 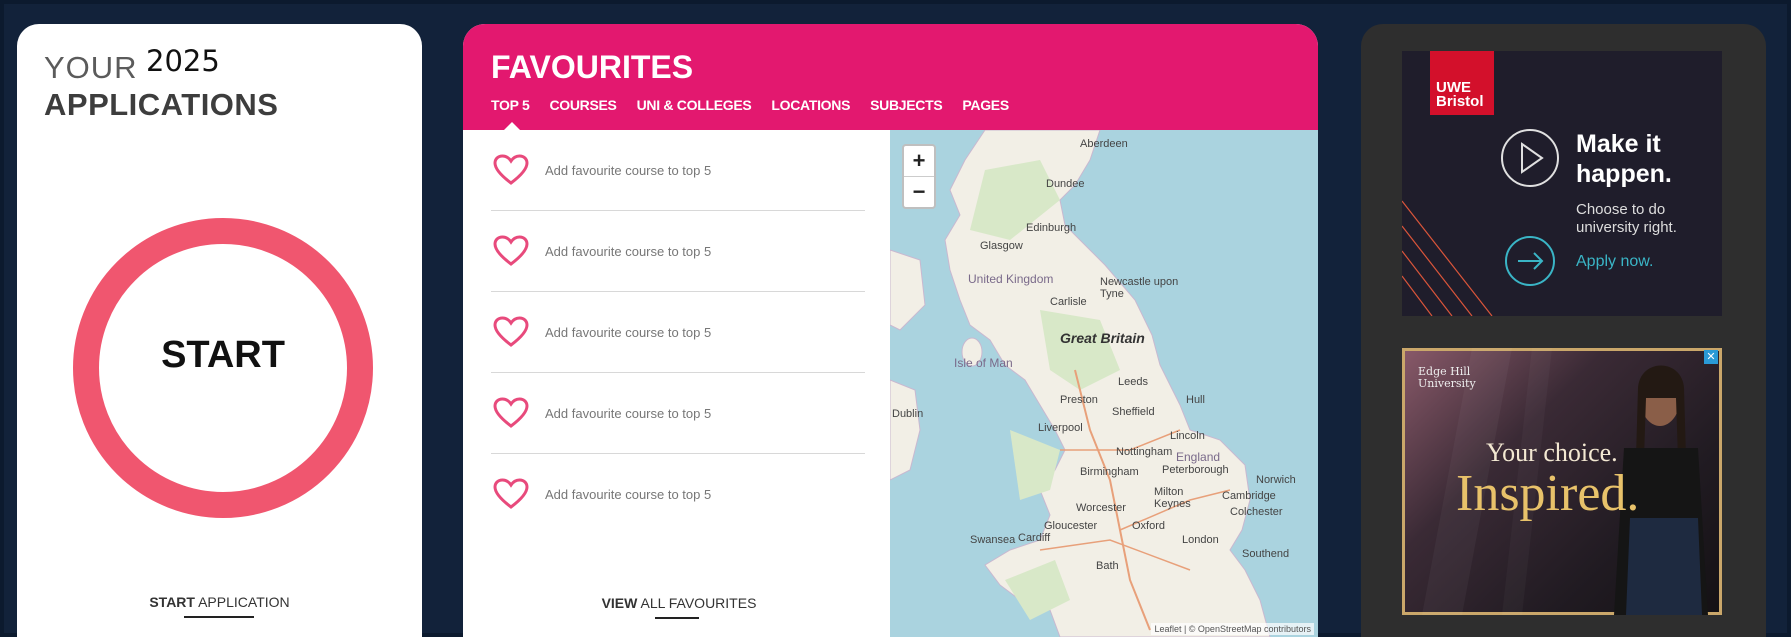 I want to click on map-label-newcastle: Newcastle upon Tyne, so click(x=1139, y=288).